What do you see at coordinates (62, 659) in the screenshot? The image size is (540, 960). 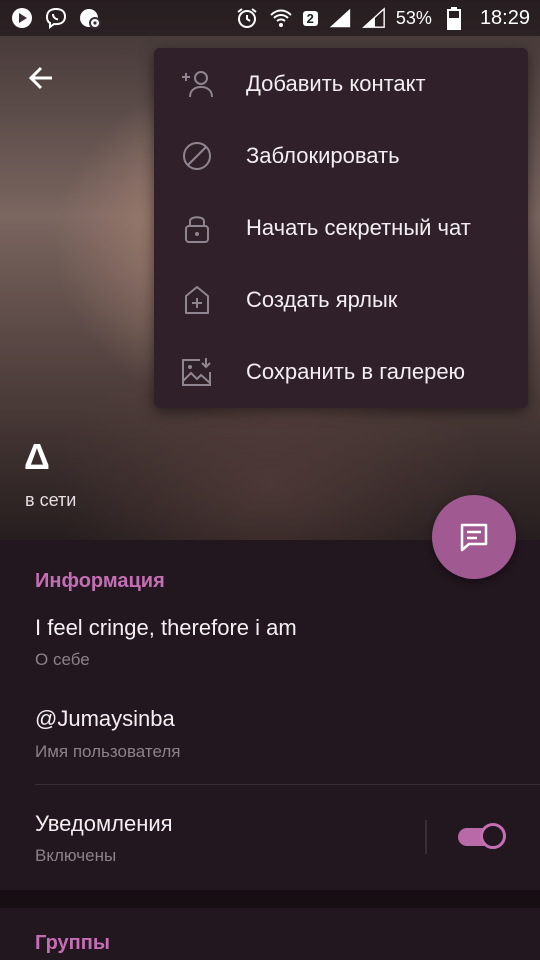 I see `bio-caption: О себе` at bounding box center [62, 659].